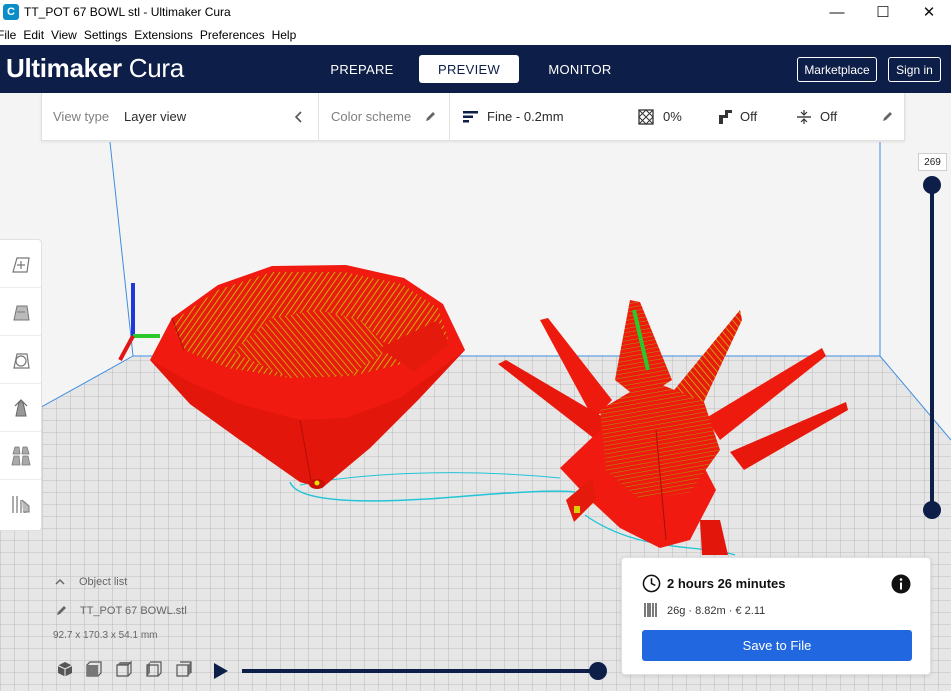 The width and height of the screenshot is (951, 691). Describe the element at coordinates (837, 12) in the screenshot. I see `minimize-button: —` at that location.